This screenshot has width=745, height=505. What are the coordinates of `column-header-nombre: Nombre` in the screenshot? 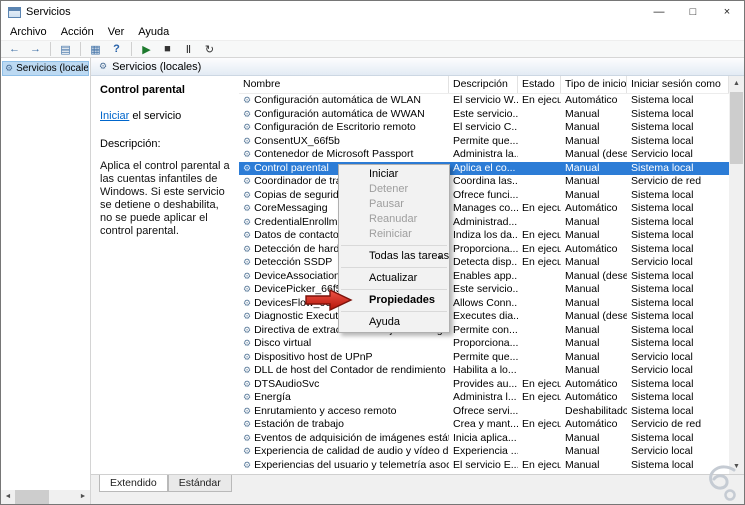 It's located at (344, 84).